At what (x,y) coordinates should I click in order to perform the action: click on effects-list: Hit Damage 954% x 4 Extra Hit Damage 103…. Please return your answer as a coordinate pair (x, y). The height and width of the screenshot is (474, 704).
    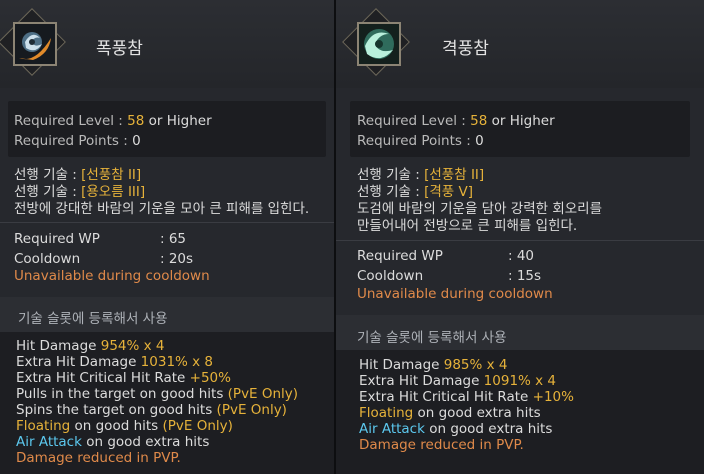
    Looking at the image, I should click on (167, 403).